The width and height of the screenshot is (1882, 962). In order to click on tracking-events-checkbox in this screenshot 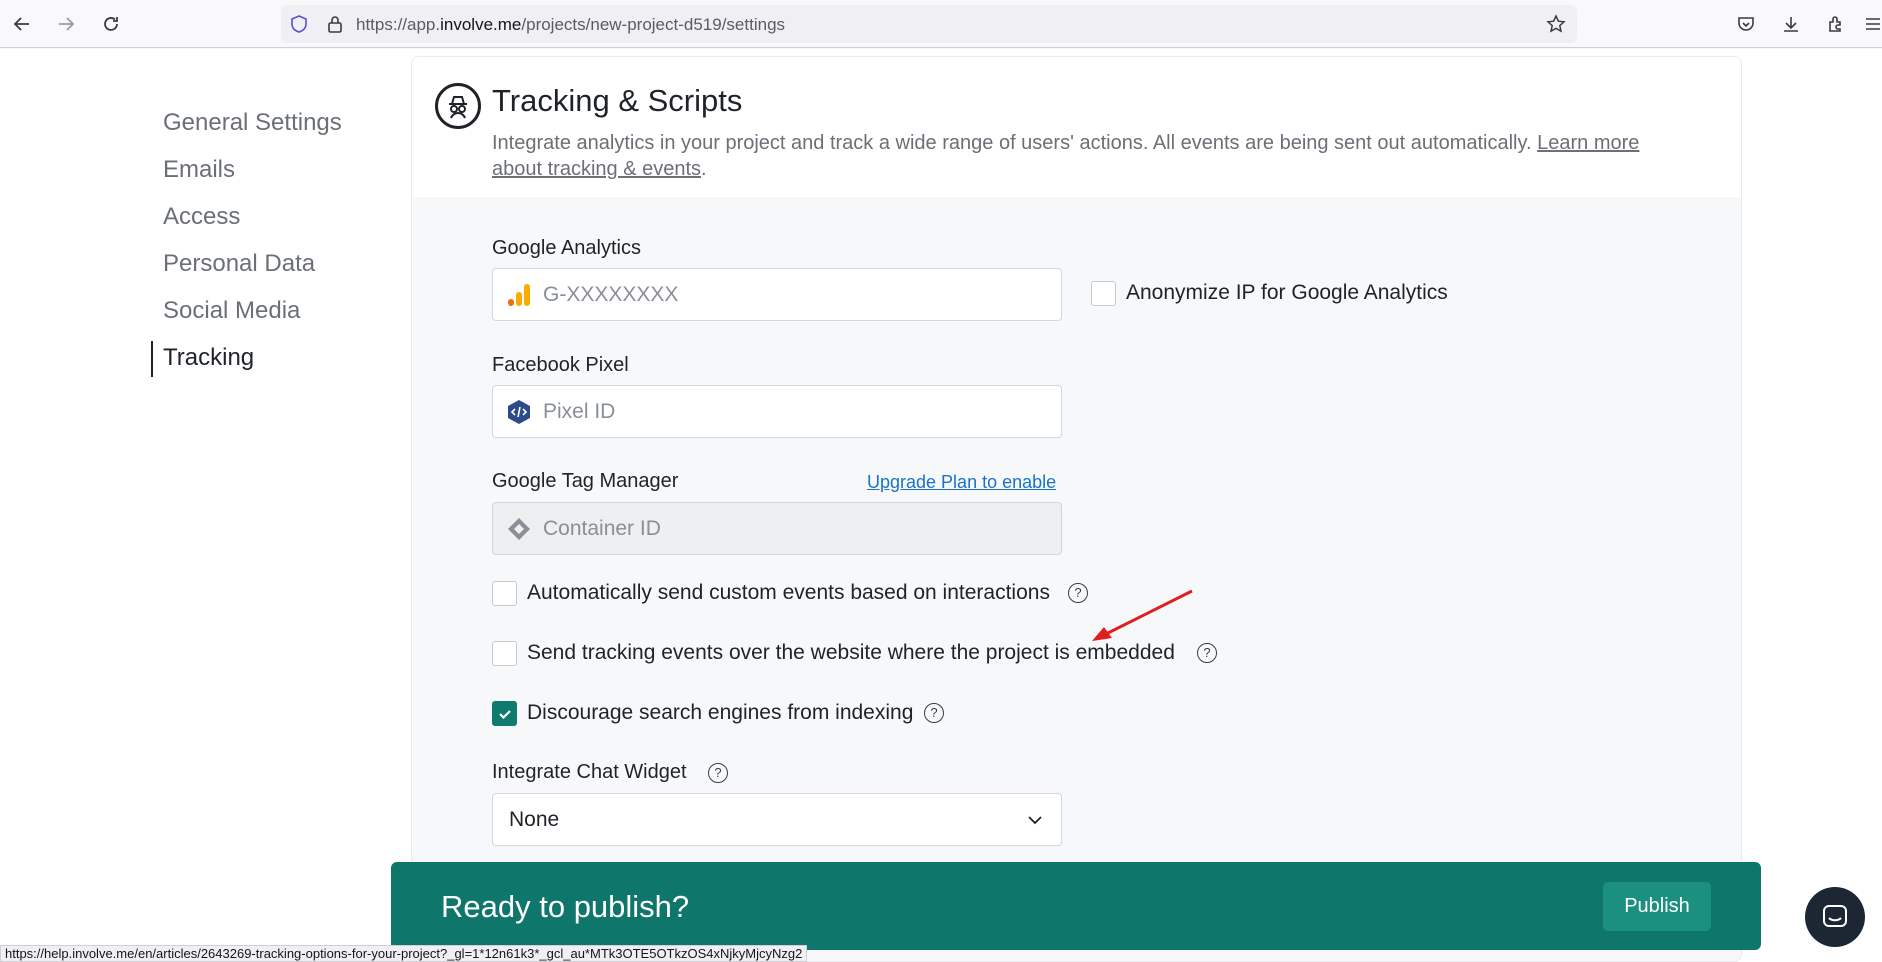, I will do `click(504, 653)`.